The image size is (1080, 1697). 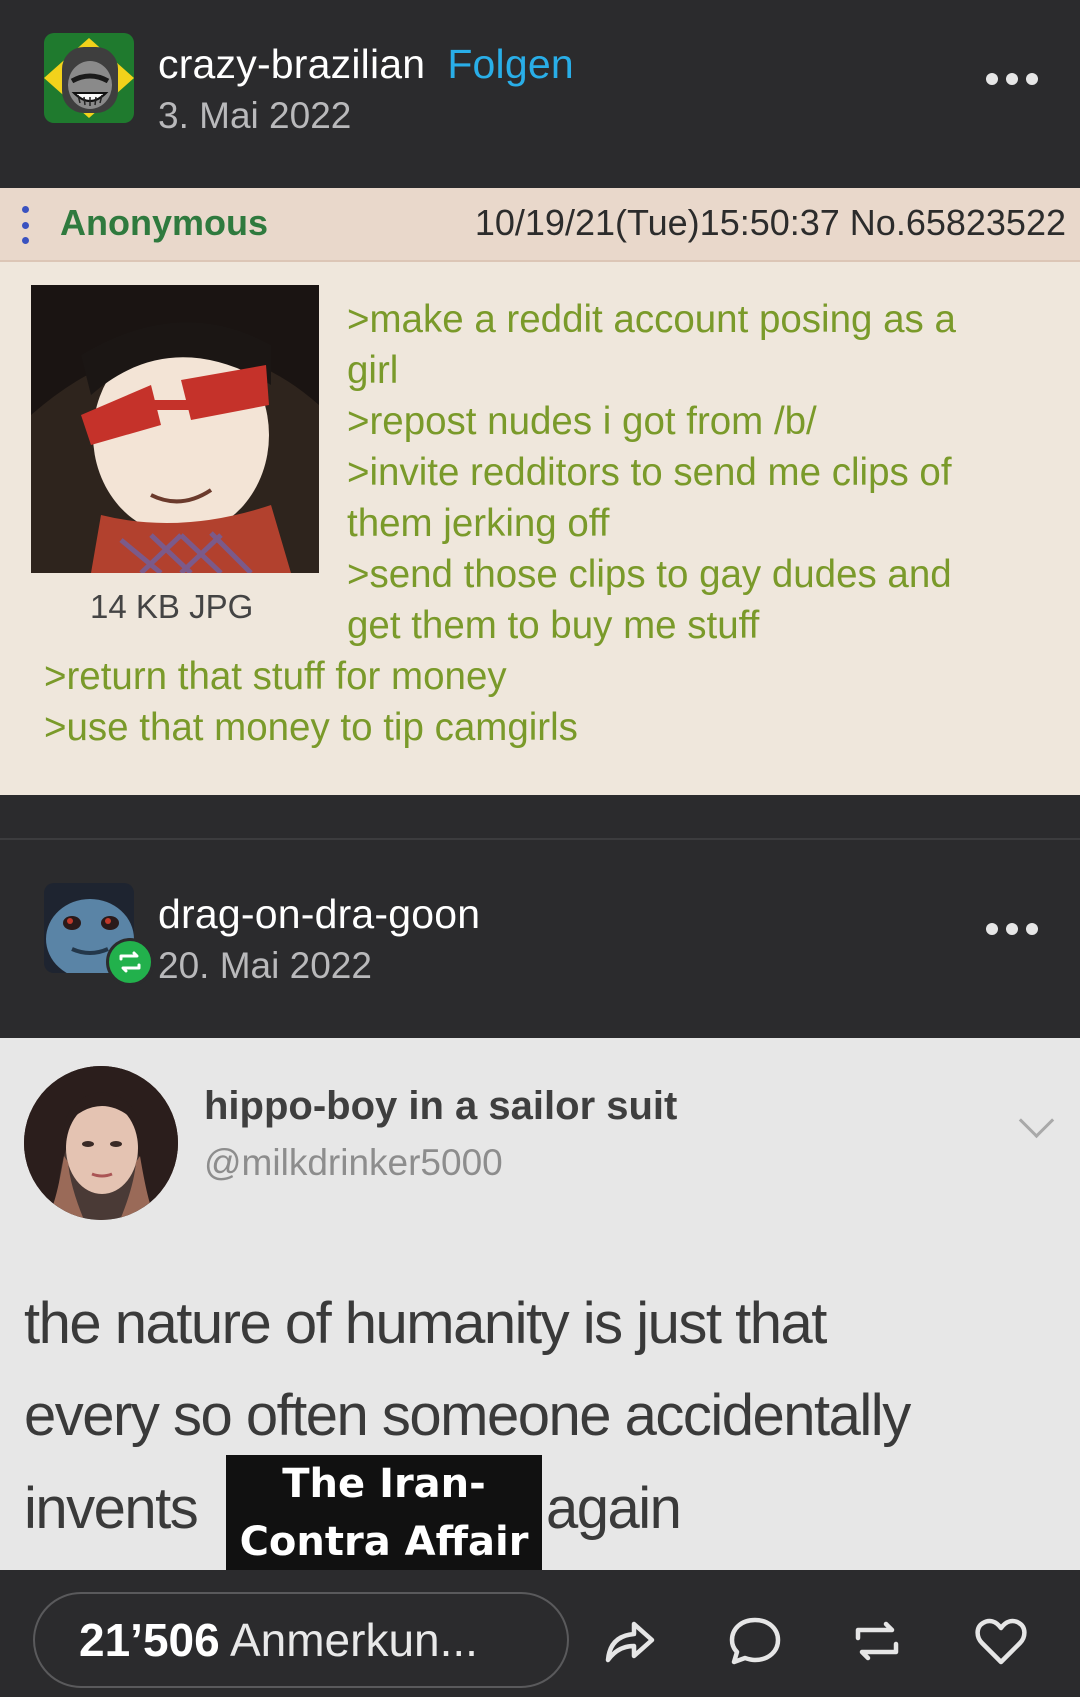 I want to click on file-info: 14 KB JPG, so click(x=172, y=606).